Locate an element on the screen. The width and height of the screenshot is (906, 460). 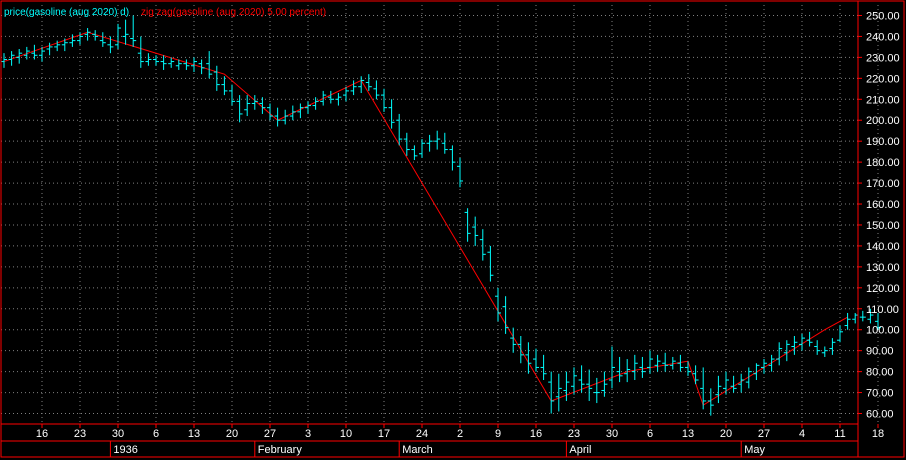
month-label: February is located at coordinates (280, 450).